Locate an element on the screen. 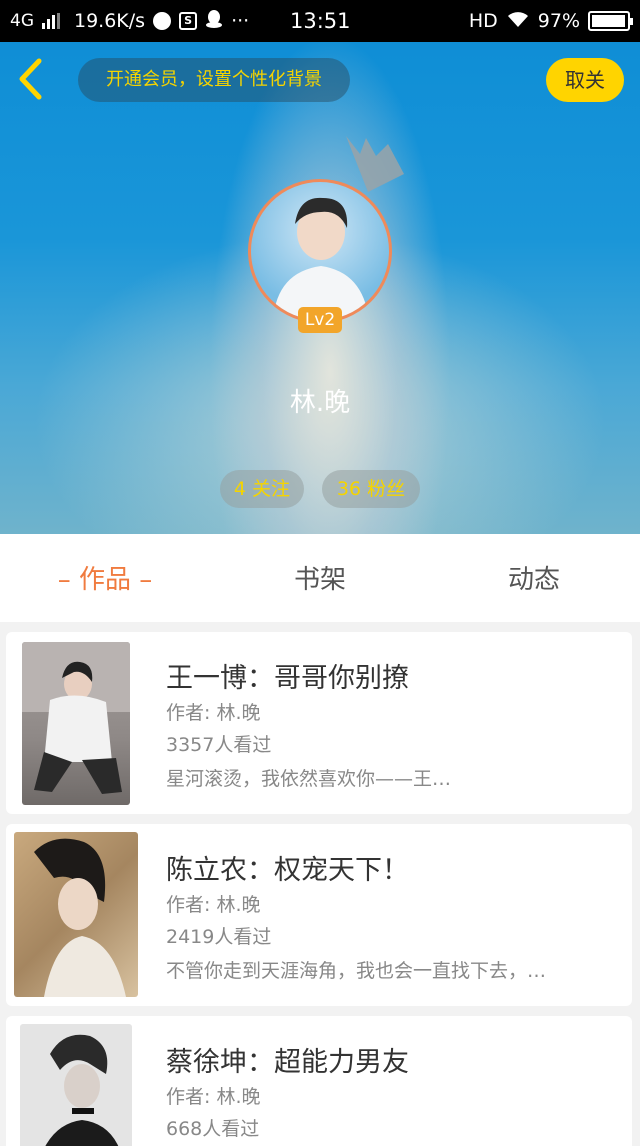  profile-tabs: – 作品 – 书架 动态 is located at coordinates (320, 578).